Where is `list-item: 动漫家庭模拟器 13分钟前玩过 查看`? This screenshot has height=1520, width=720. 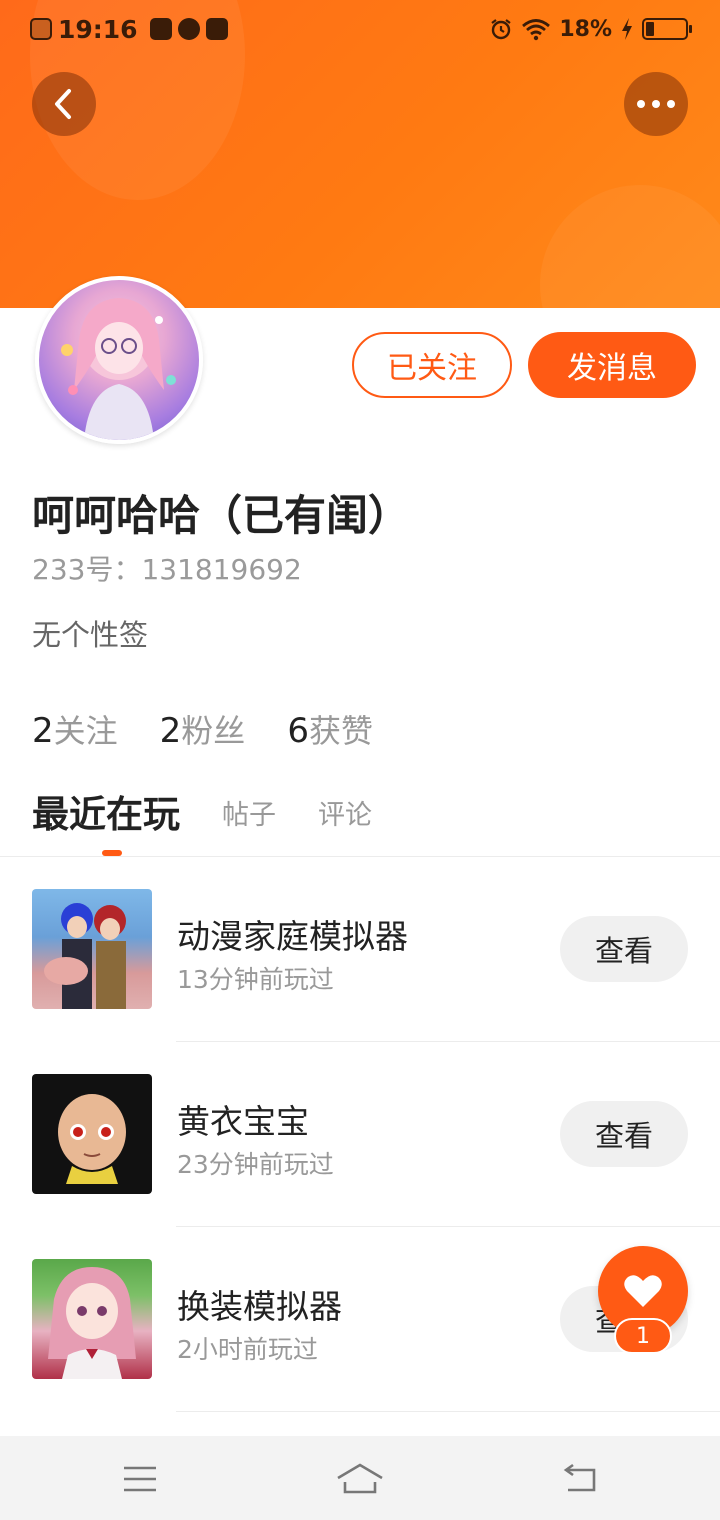 list-item: 动漫家庭模拟器 13分钟前玩过 查看 is located at coordinates (360, 950).